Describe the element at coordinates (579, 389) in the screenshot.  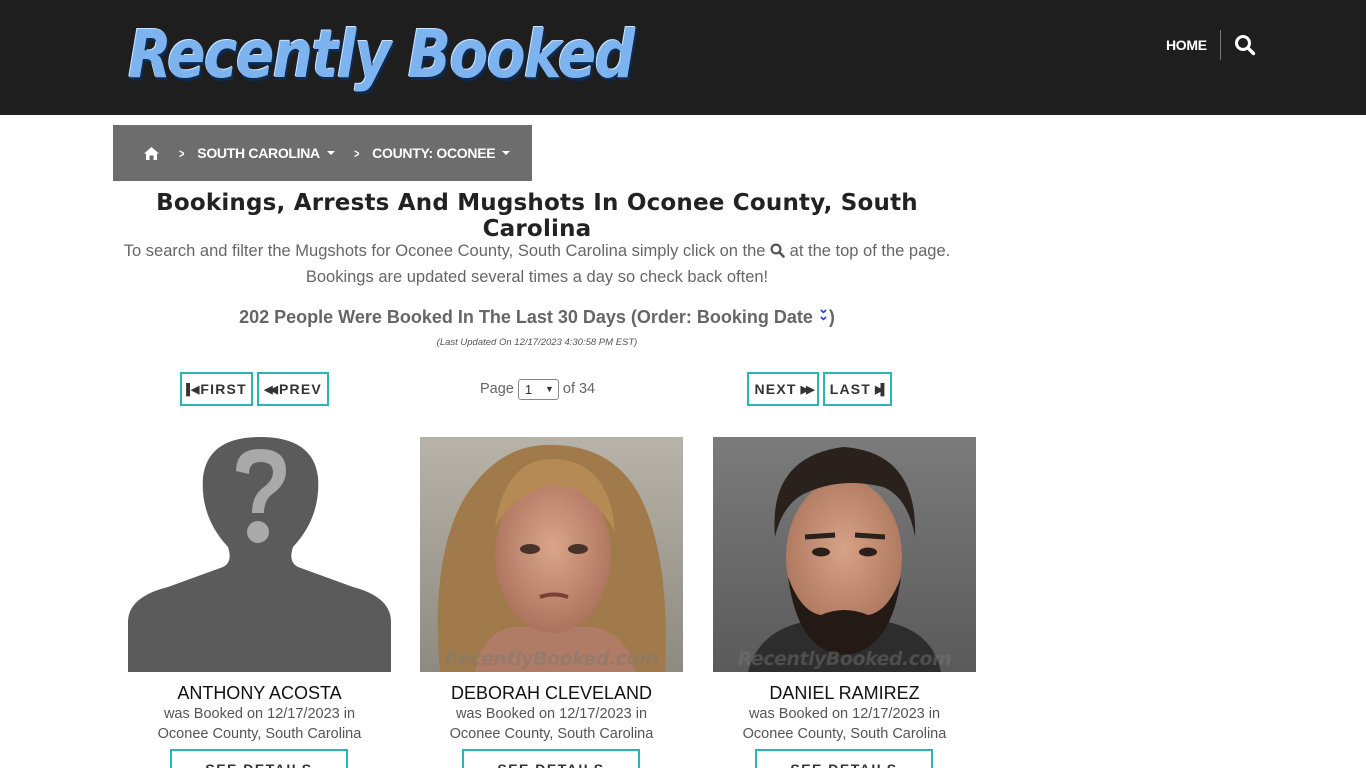
I see `page-total: of 34` at that location.